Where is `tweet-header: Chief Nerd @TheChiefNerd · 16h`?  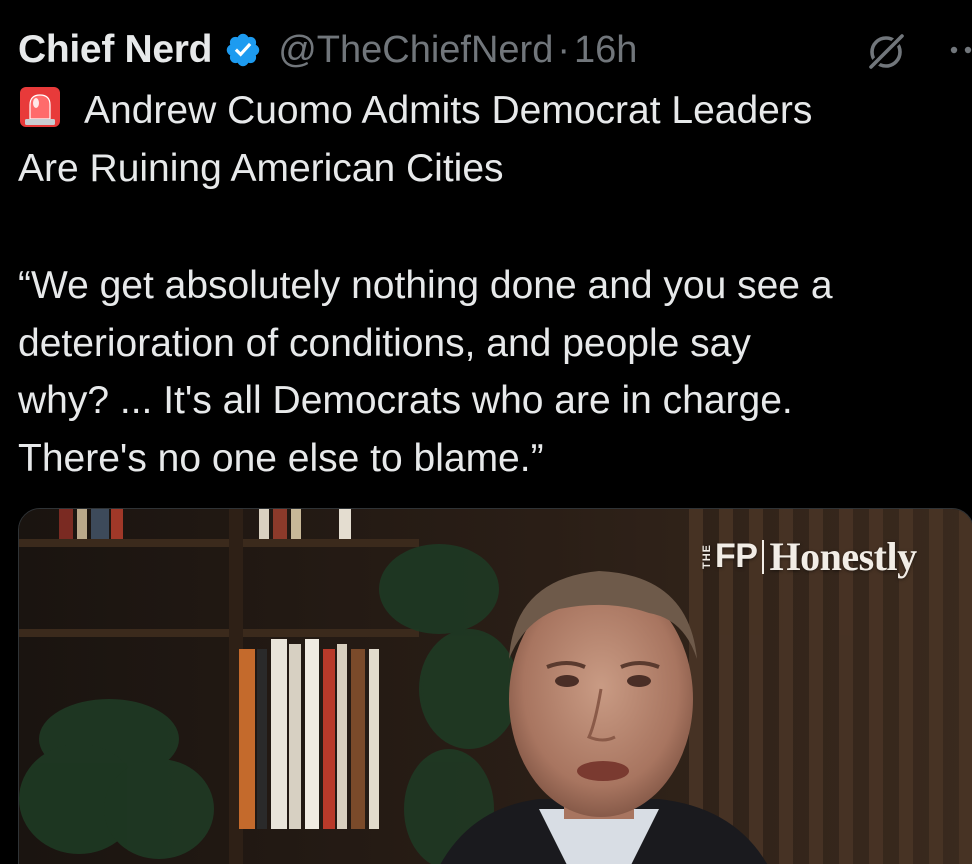 tweet-header: Chief Nerd @TheChiefNerd · 16h is located at coordinates (495, 50).